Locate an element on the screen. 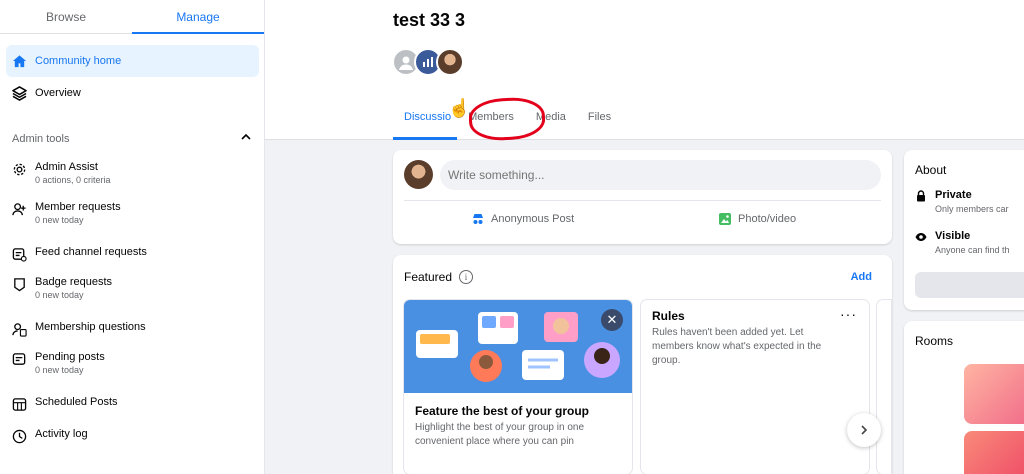 Image resolution: width=1024 pixels, height=474 pixels. sidebar-item-badge-requests: Badge requests 0 new today is located at coordinates (61, 288).